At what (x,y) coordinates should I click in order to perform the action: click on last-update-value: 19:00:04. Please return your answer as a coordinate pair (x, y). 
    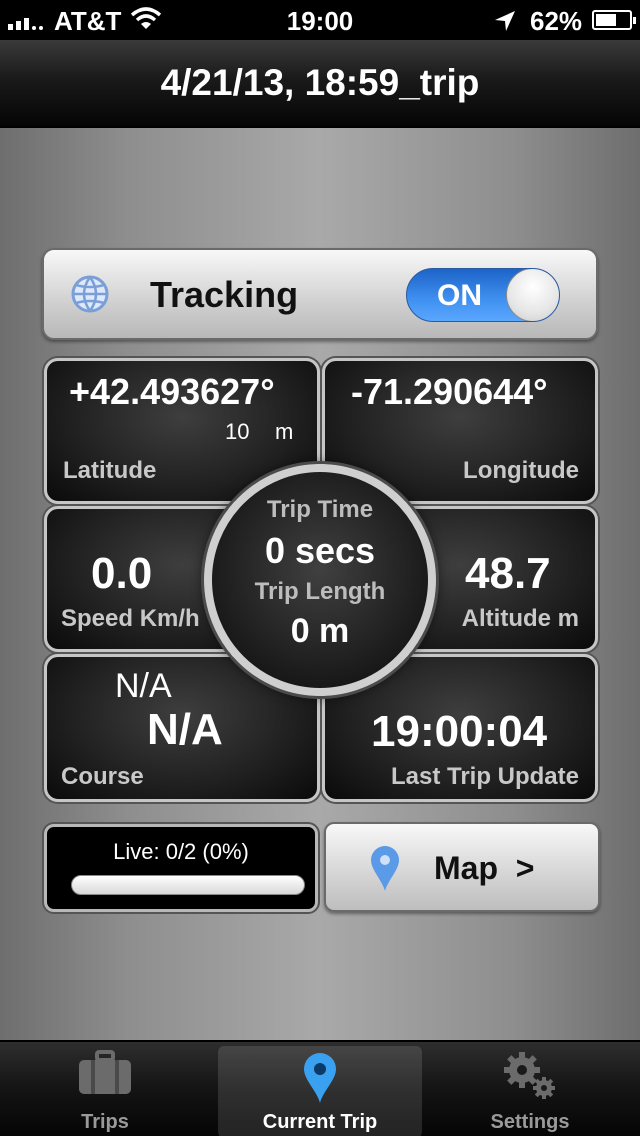
    Looking at the image, I should click on (459, 731).